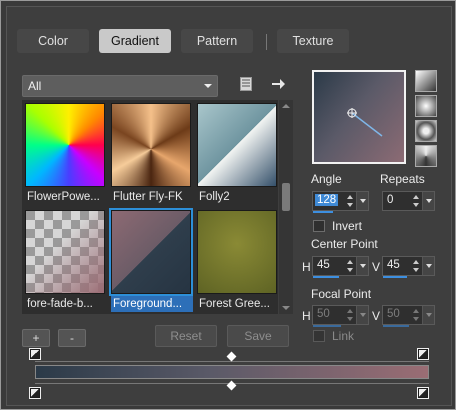 This screenshot has width=456, height=410. Describe the element at coordinates (423, 393) in the screenshot. I see `opacity-stop-end` at that location.